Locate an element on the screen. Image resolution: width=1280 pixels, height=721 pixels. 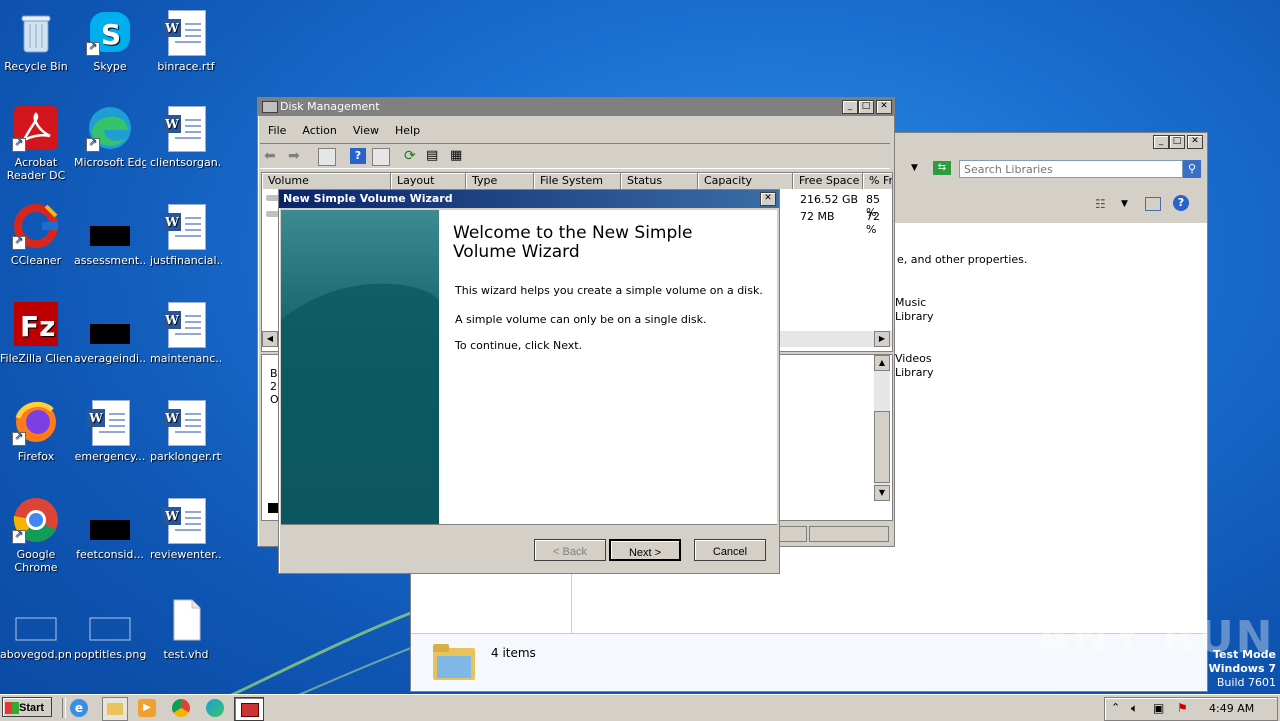
desktop-icon-firefox: Firefox is located at coordinates (36, 430).